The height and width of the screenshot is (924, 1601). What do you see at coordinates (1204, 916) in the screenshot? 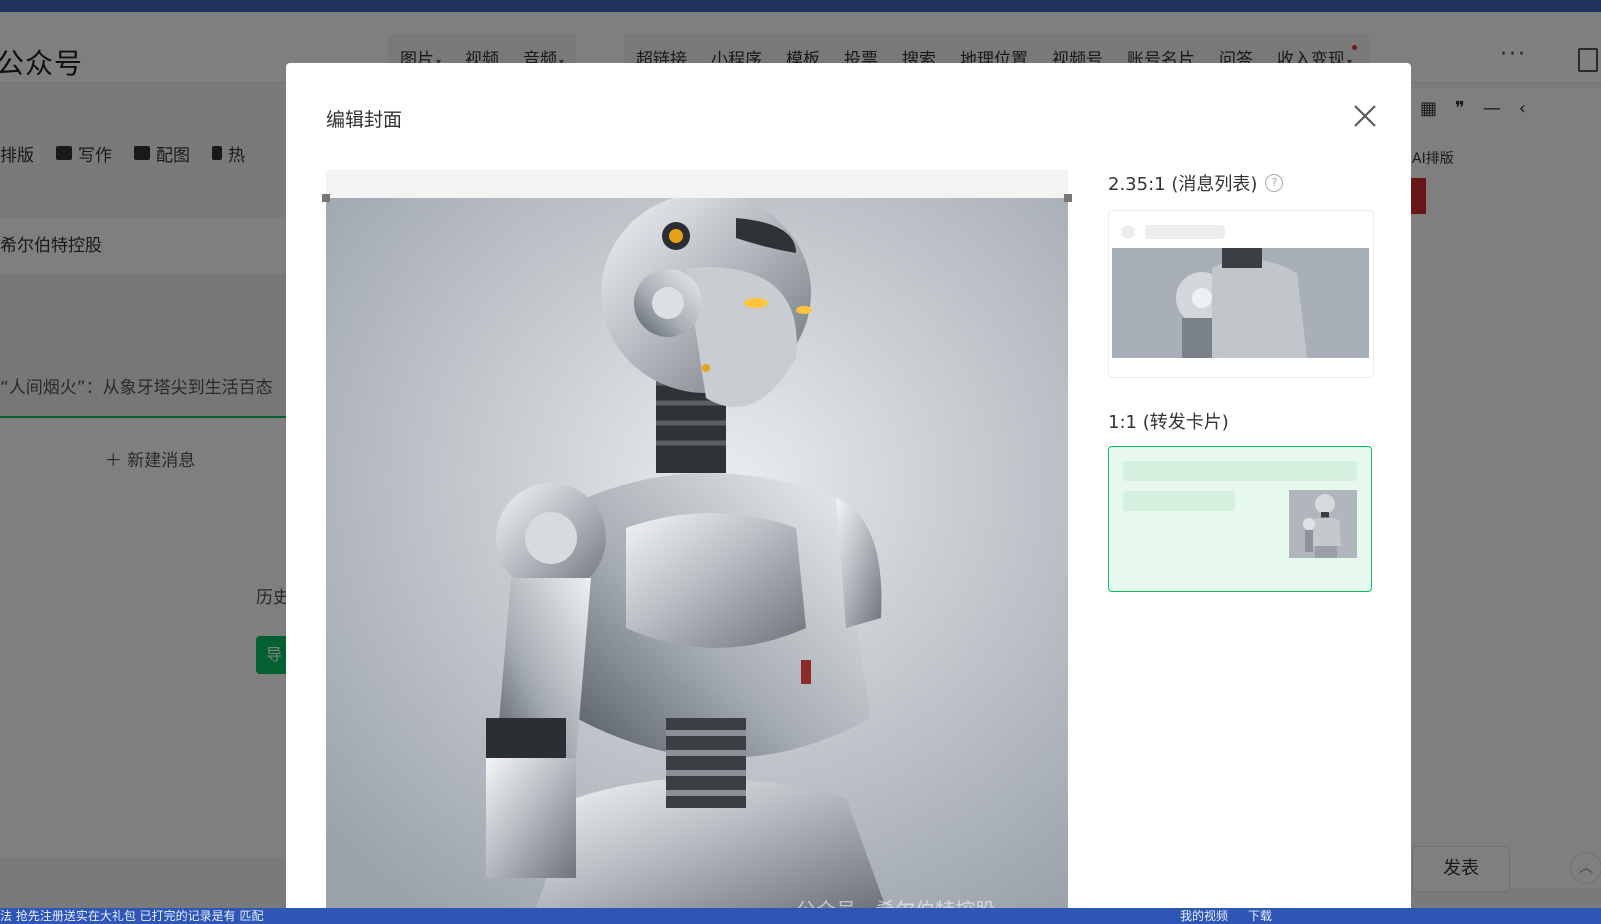
I see `taskbar-my-video: 我的视频` at bounding box center [1204, 916].